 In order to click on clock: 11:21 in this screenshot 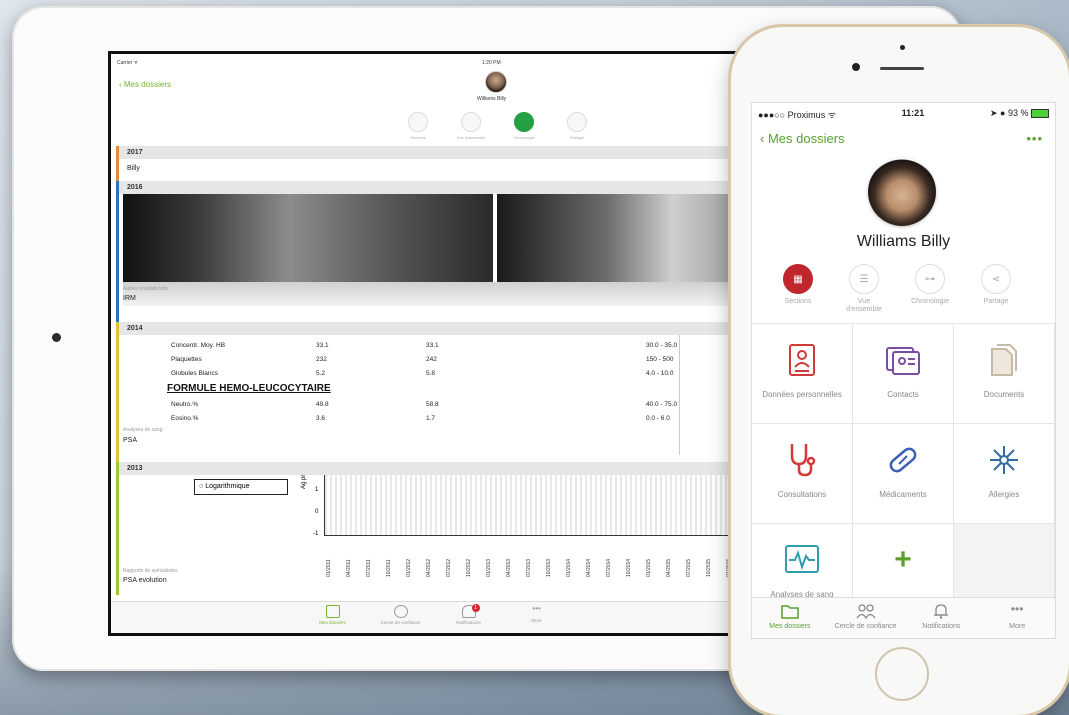, I will do `click(913, 113)`.